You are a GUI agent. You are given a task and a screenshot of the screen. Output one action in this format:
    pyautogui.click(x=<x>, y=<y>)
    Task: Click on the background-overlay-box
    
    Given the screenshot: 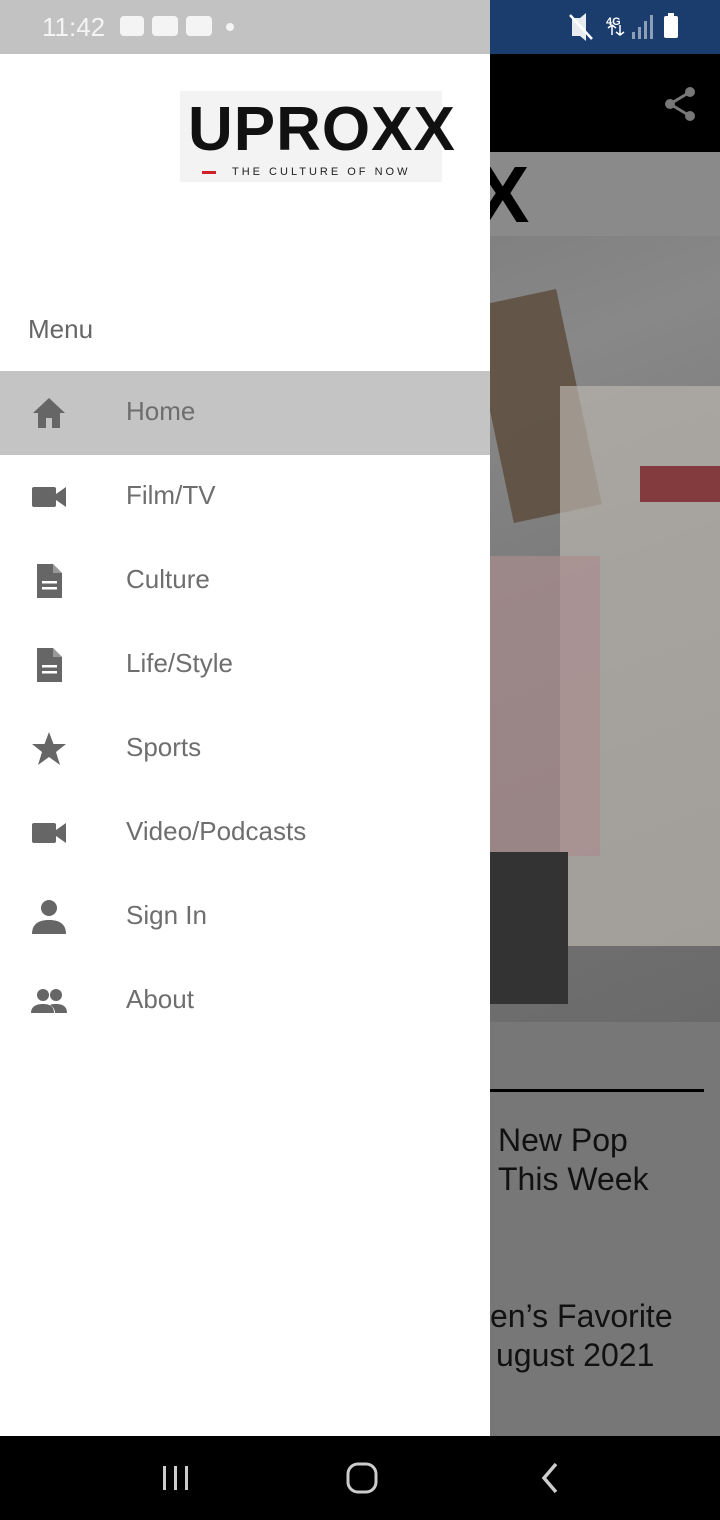 What is the action you would take?
    pyautogui.click(x=529, y=928)
    